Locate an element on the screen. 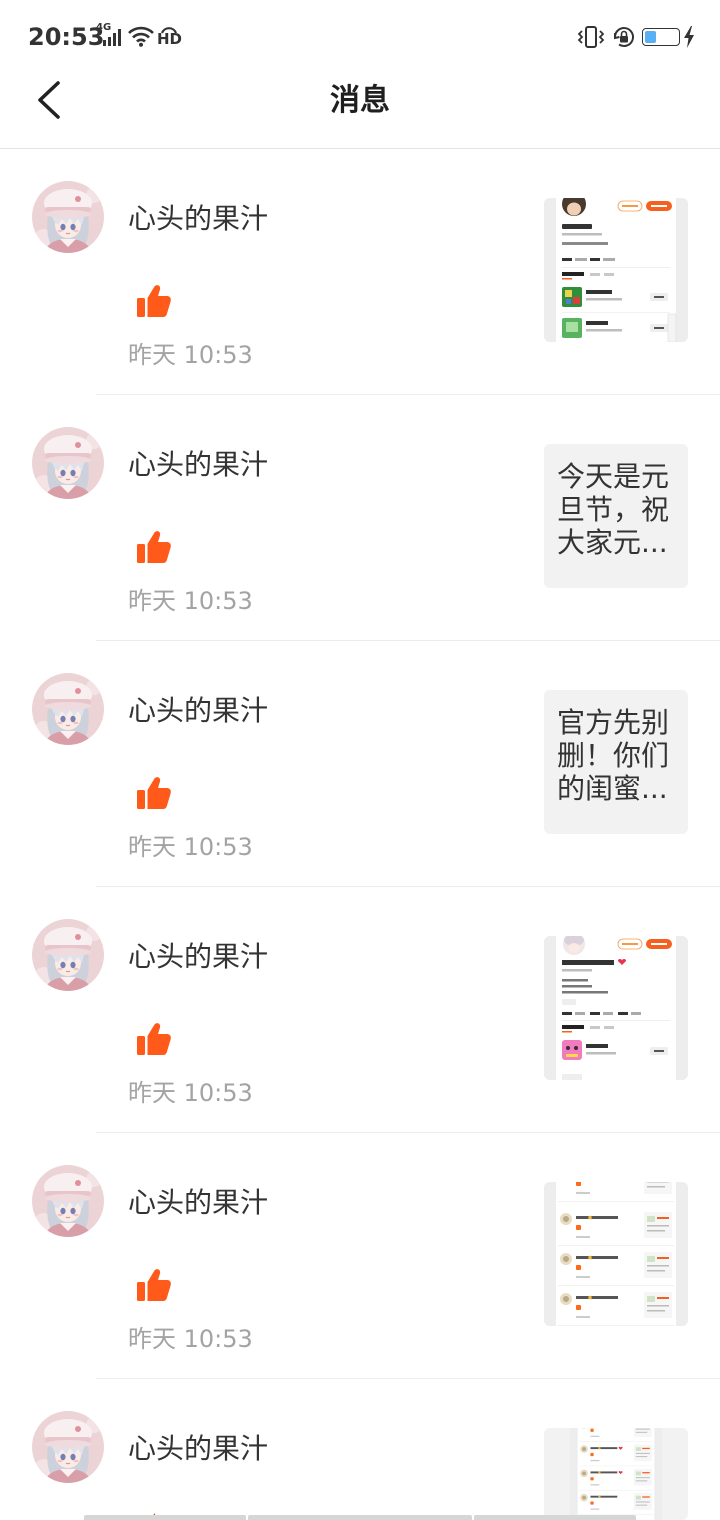 The width and height of the screenshot is (720, 1520). top-bar: 20:53 4G HD 消息 is located at coordinates (360, 74).